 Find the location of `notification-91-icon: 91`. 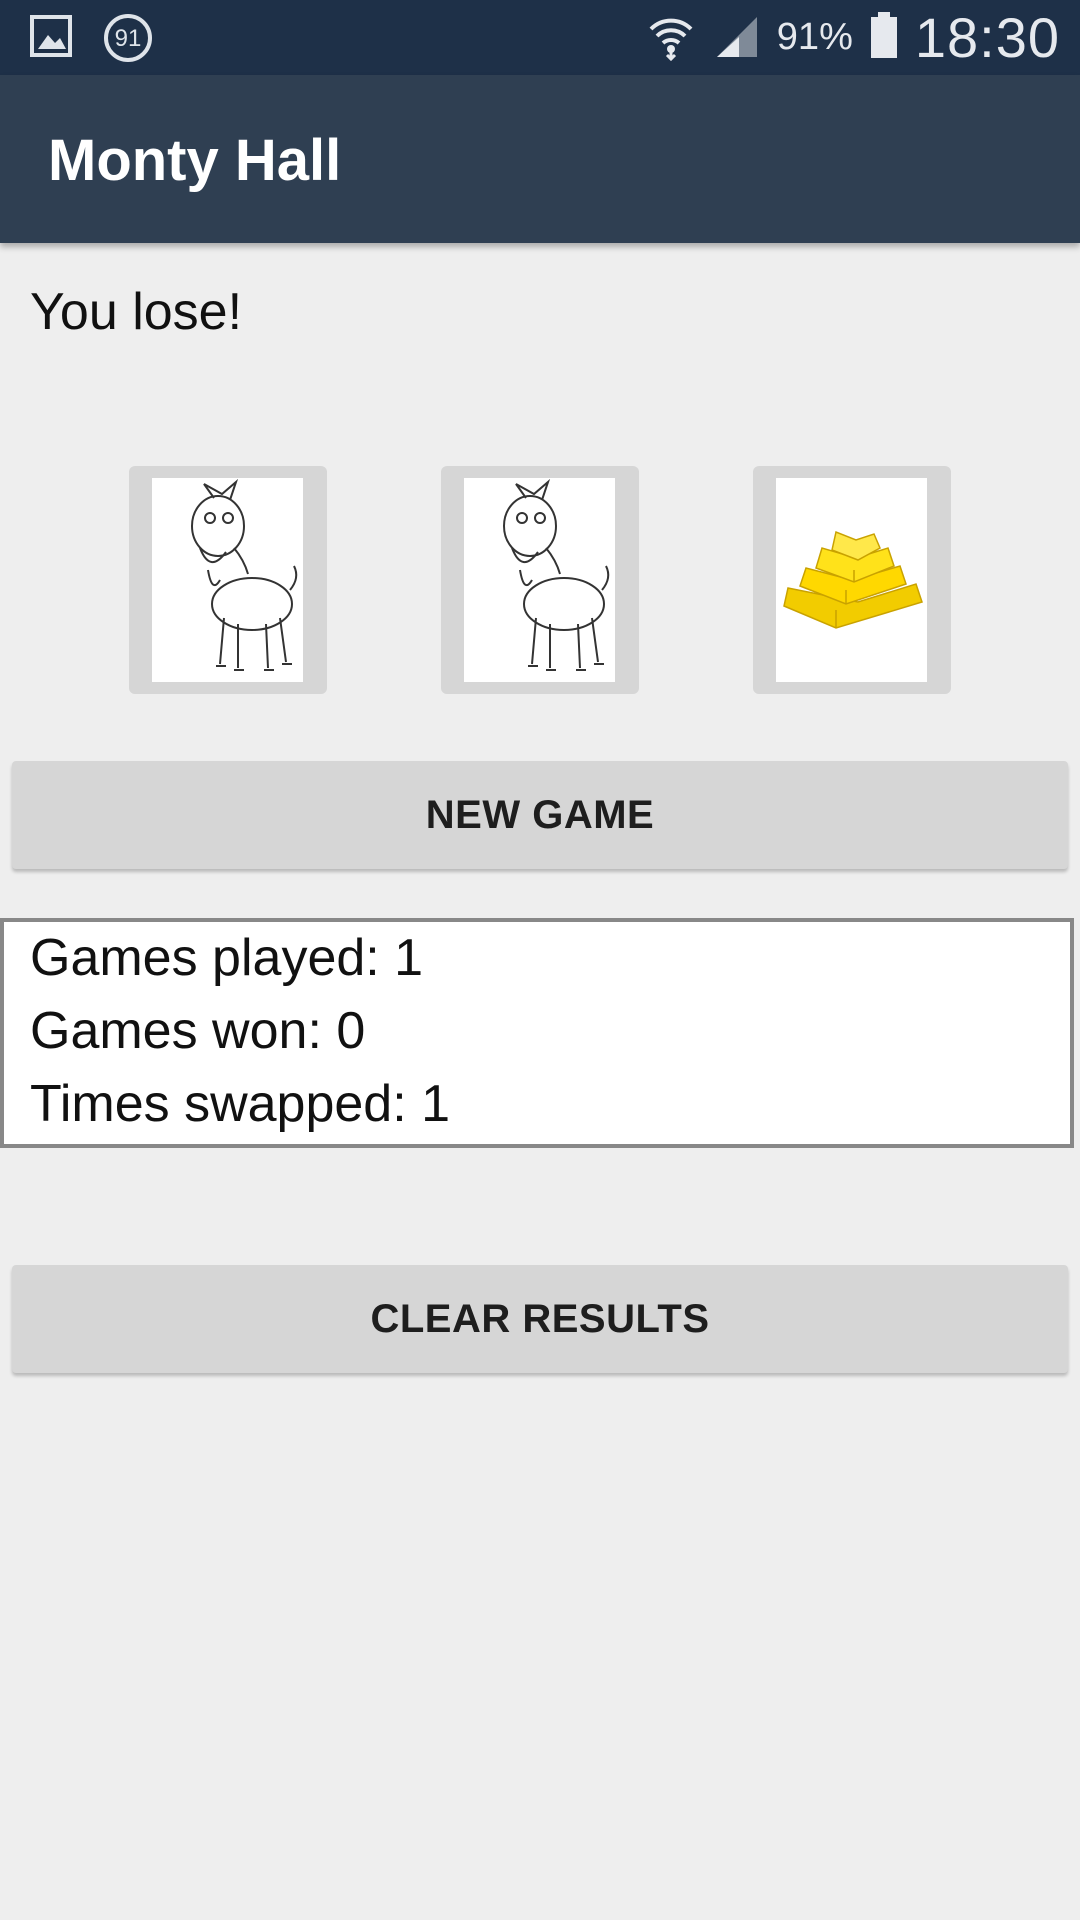

notification-91-icon: 91 is located at coordinates (128, 38).